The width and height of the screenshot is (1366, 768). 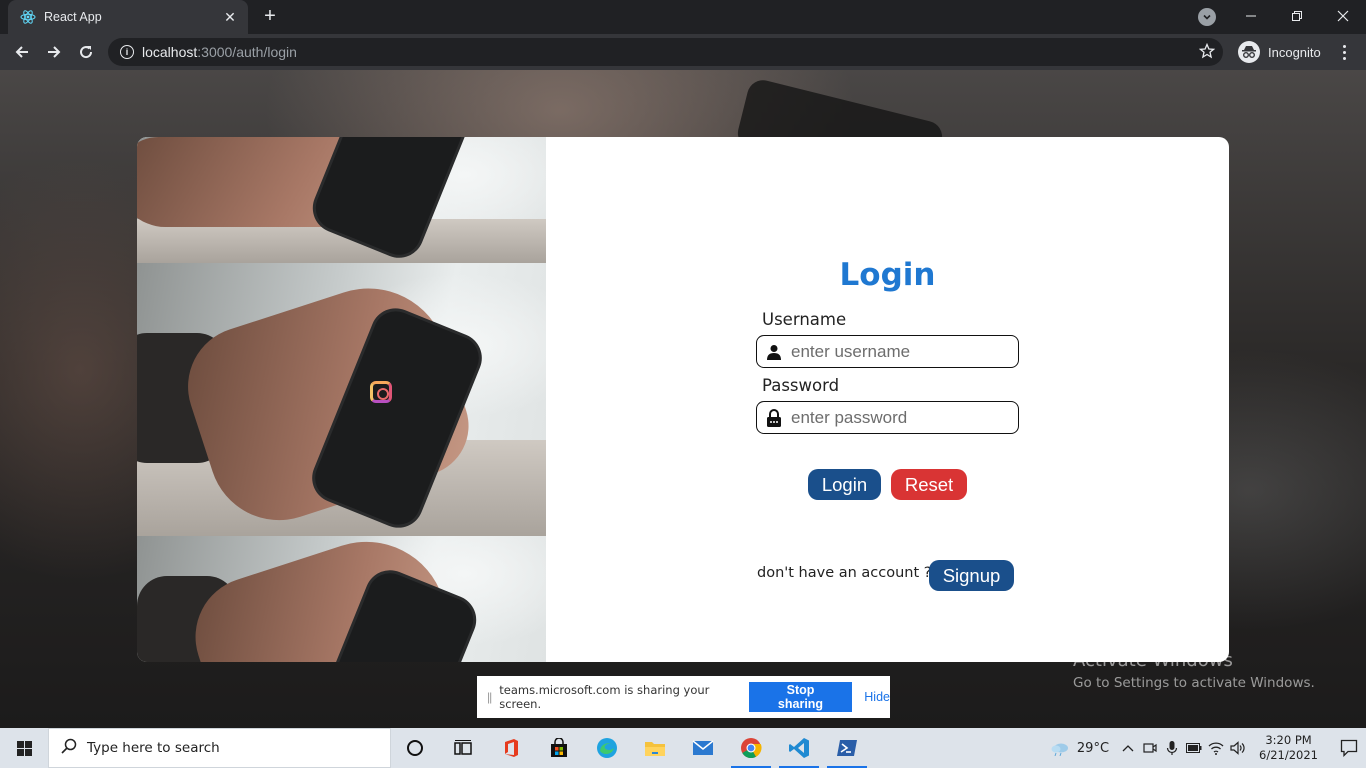 What do you see at coordinates (1251, 16) in the screenshot?
I see `minimize-icon` at bounding box center [1251, 16].